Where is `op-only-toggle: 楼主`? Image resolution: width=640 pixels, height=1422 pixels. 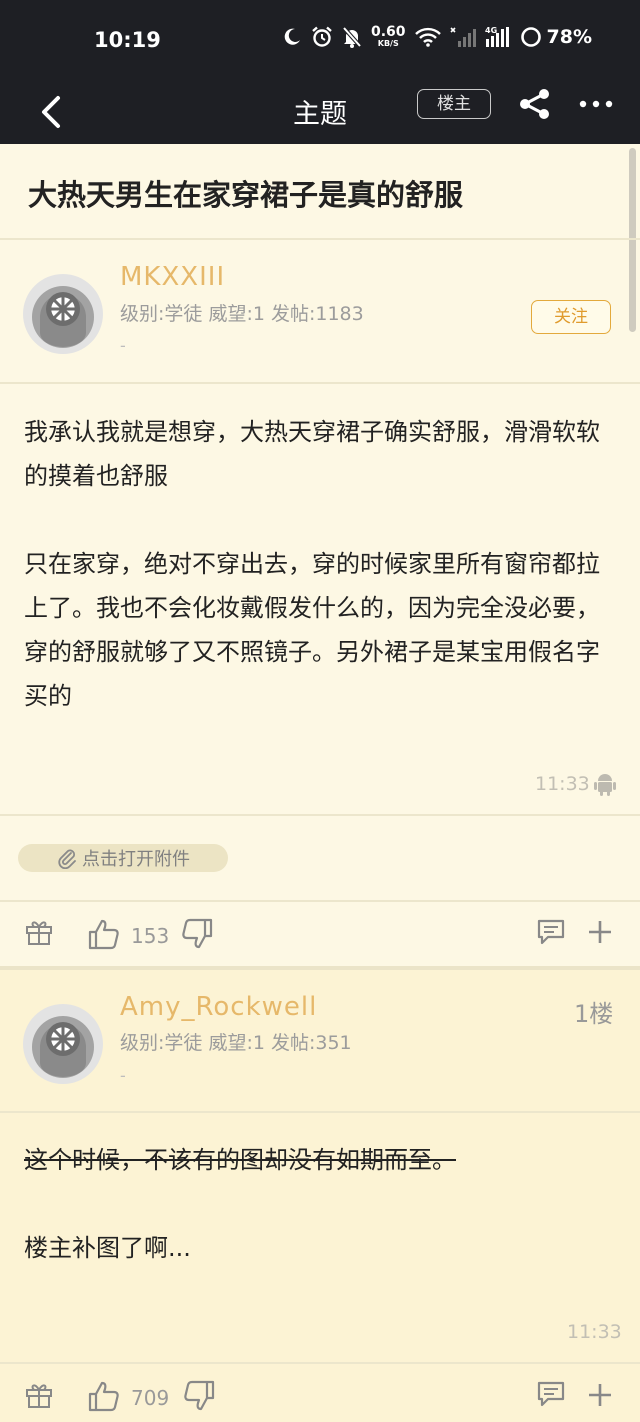
op-only-toggle: 楼主 is located at coordinates (454, 104).